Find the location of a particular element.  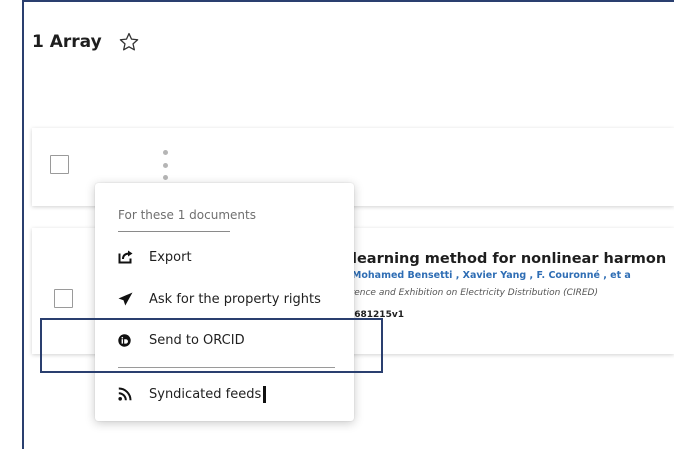

menu-item-export: Export is located at coordinates (155, 257).